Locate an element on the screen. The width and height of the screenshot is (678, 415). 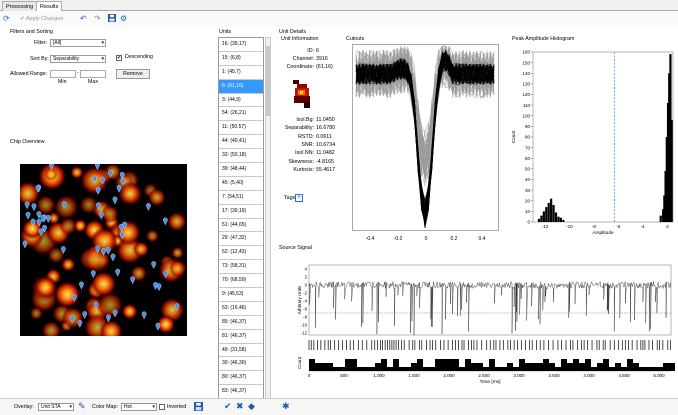
tab-processing: Processing is located at coordinates (20, 6).